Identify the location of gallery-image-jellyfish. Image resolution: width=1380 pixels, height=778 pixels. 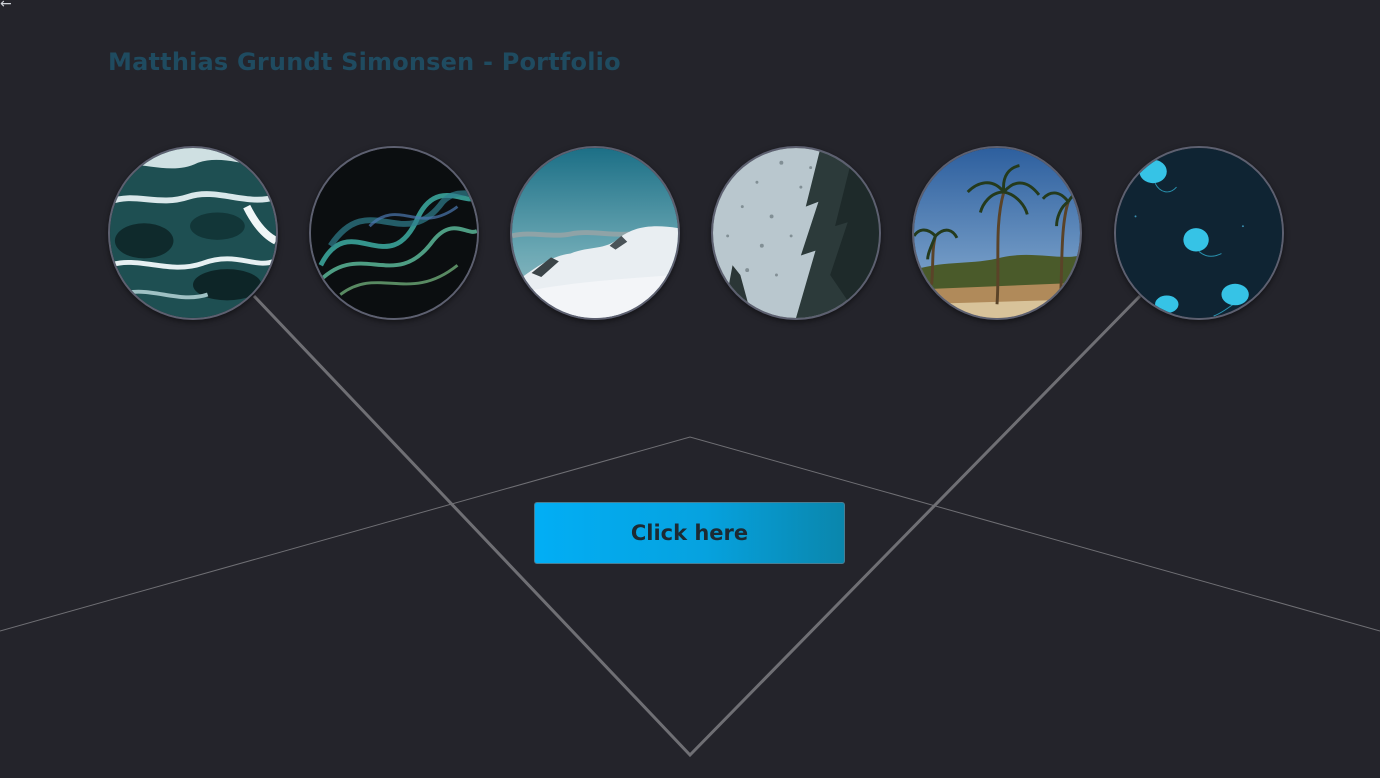
(1199, 233).